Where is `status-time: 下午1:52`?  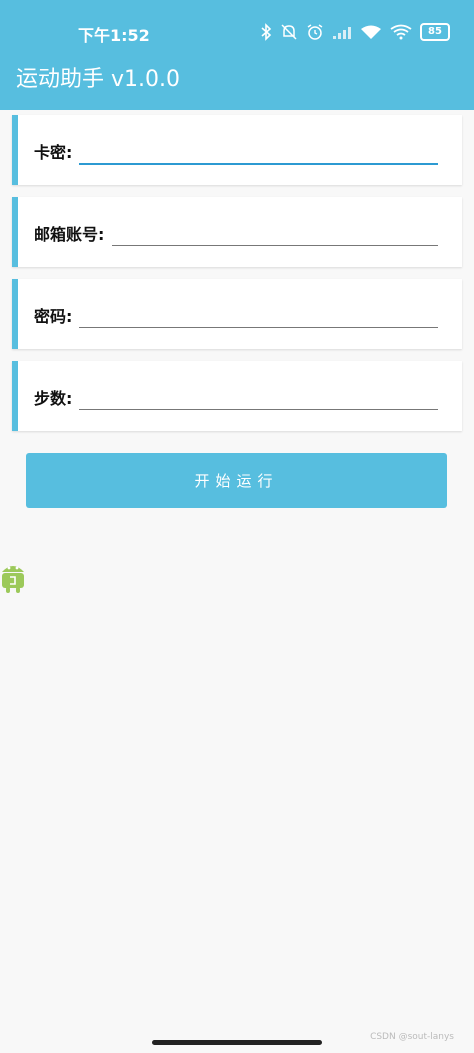
status-time: 下午1:52 is located at coordinates (114, 35).